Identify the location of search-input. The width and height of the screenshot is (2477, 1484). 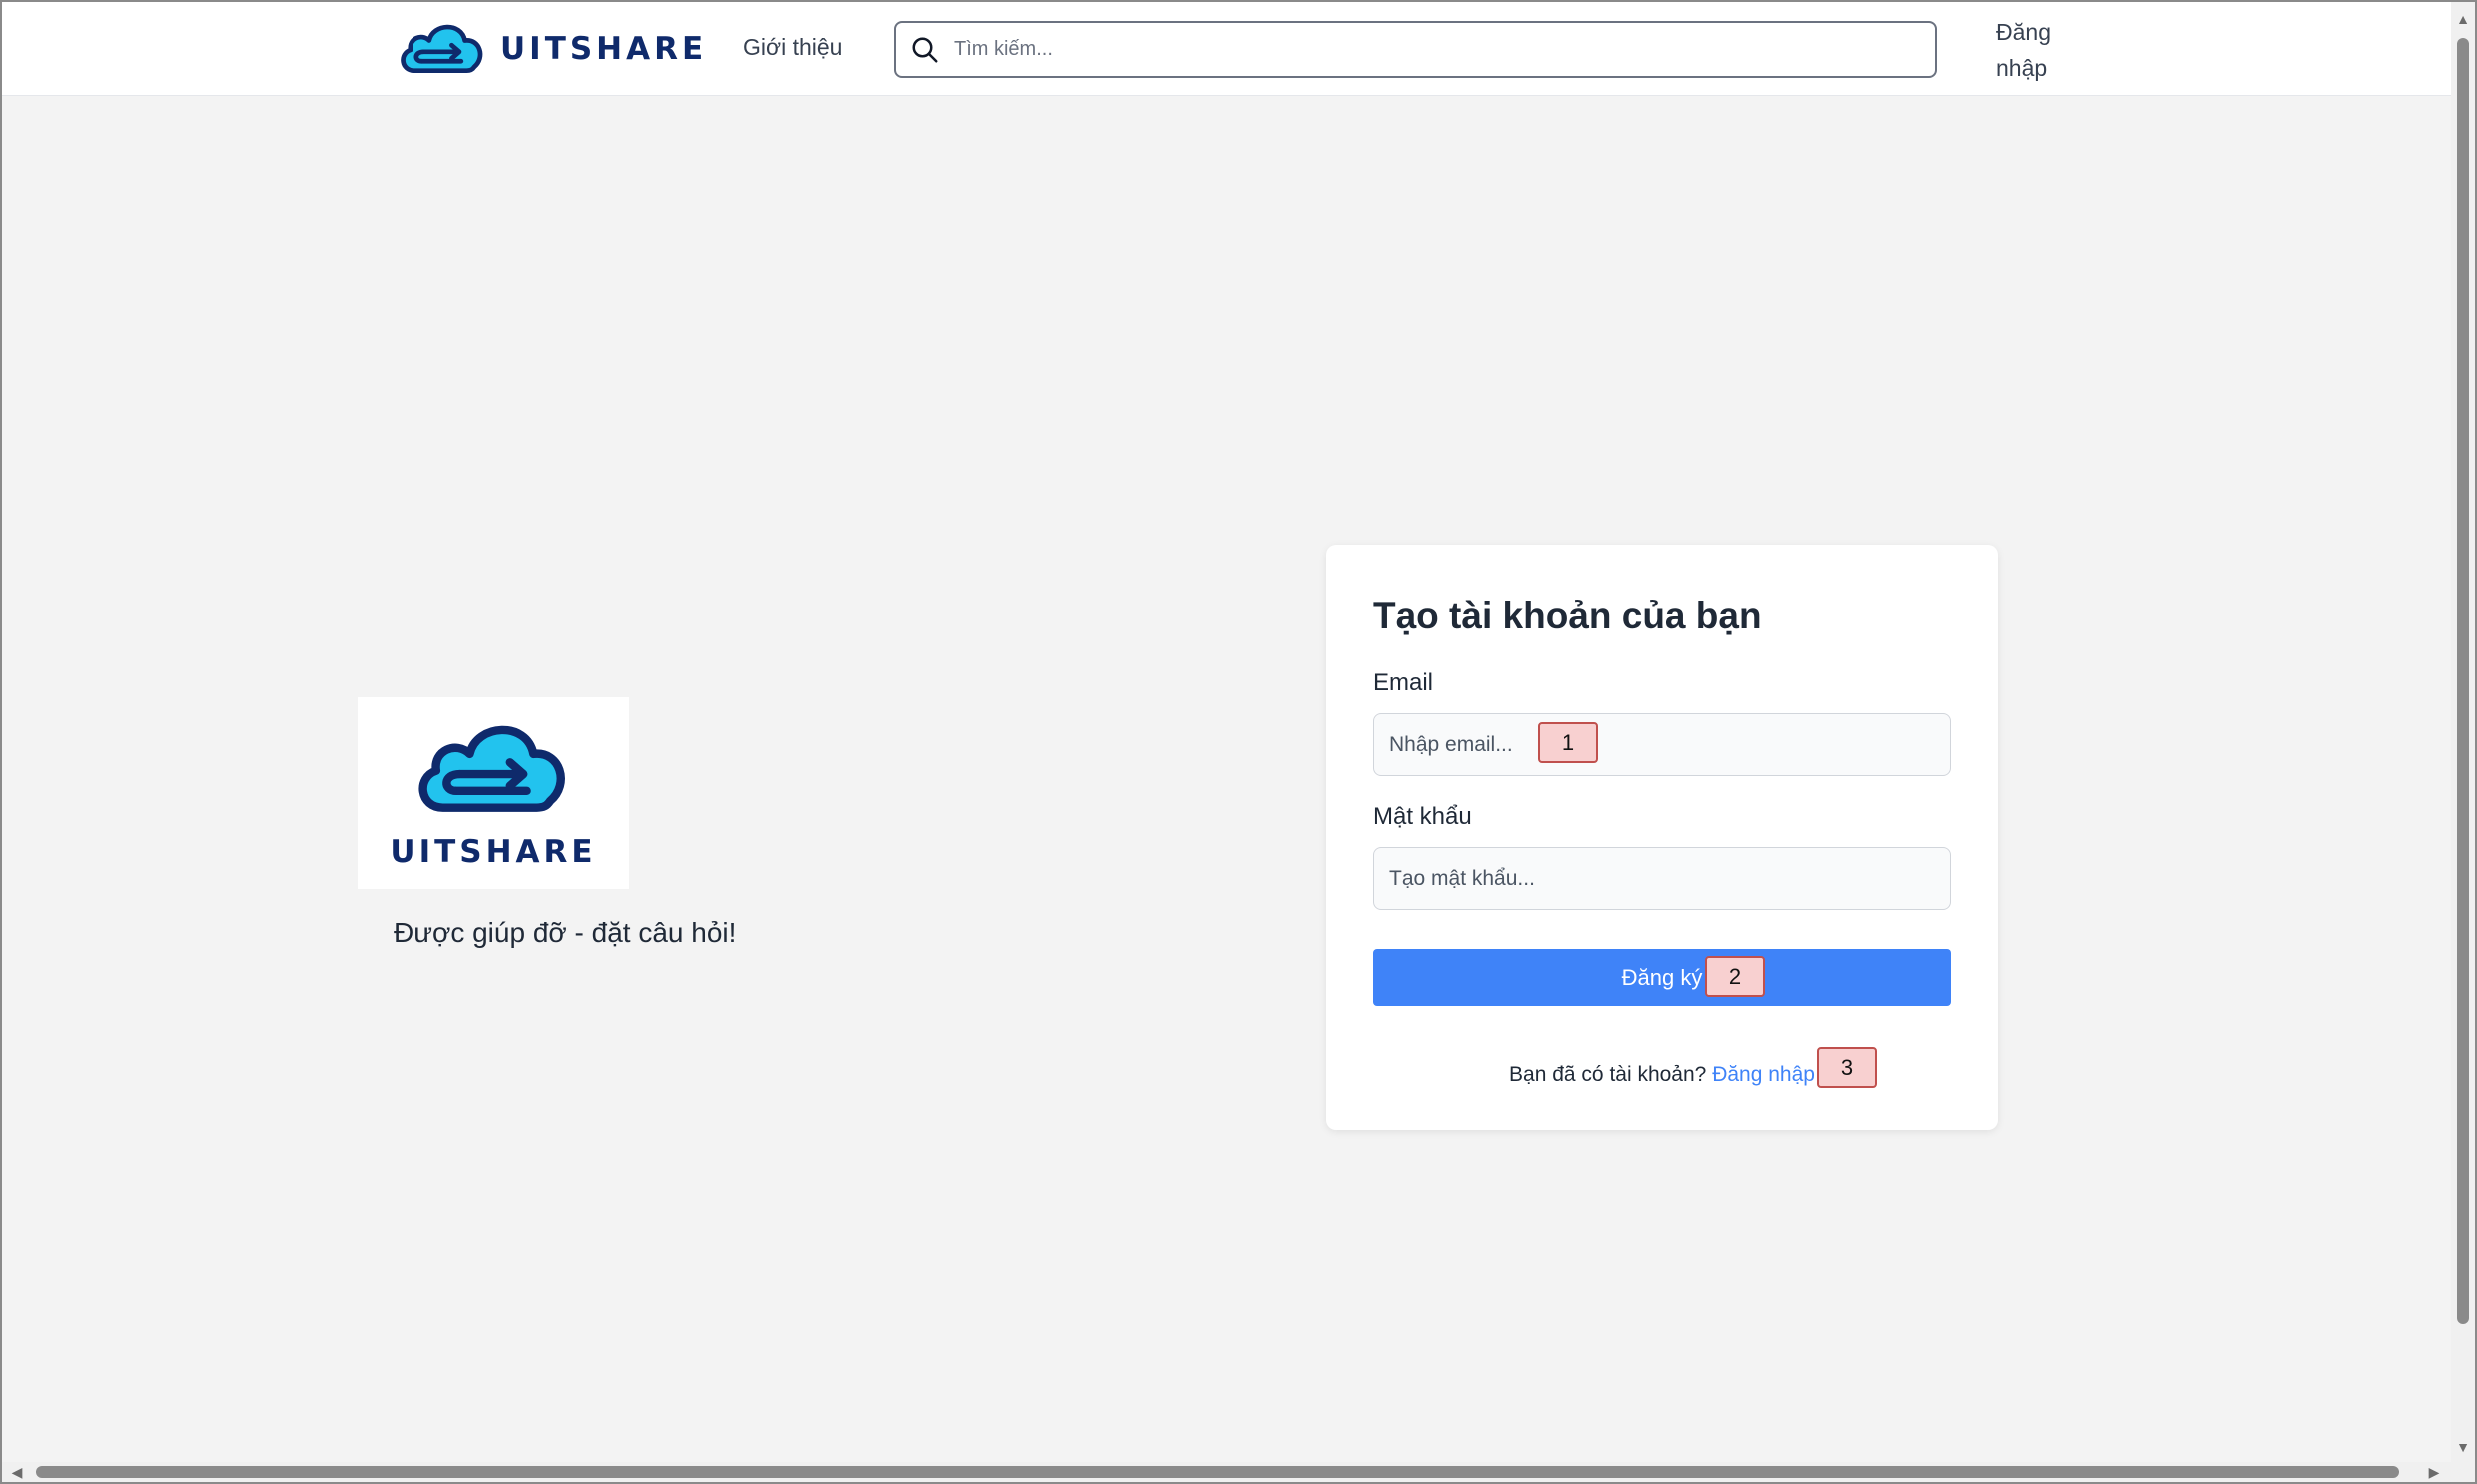
(1444, 49).